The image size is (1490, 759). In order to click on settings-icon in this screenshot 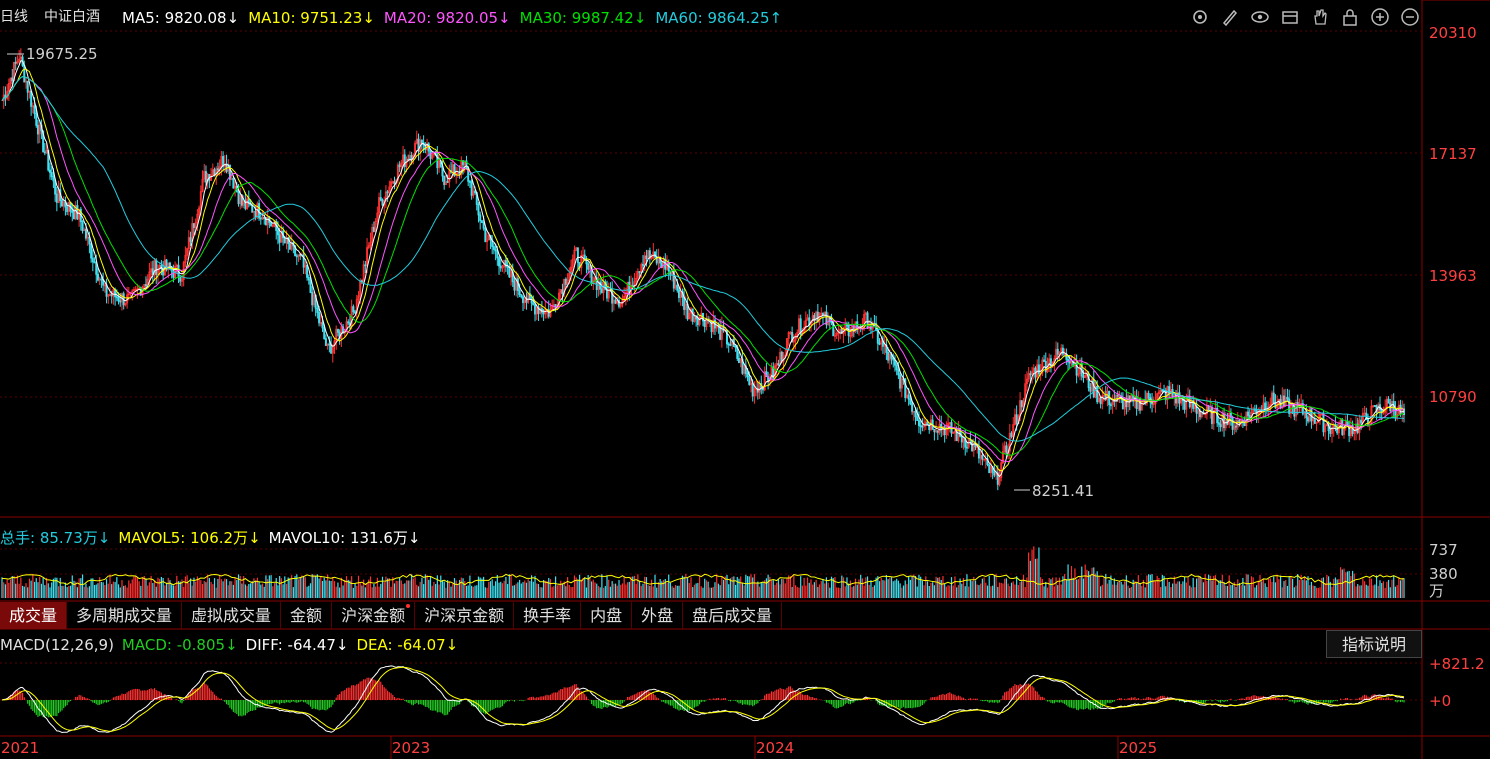, I will do `click(1200, 17)`.